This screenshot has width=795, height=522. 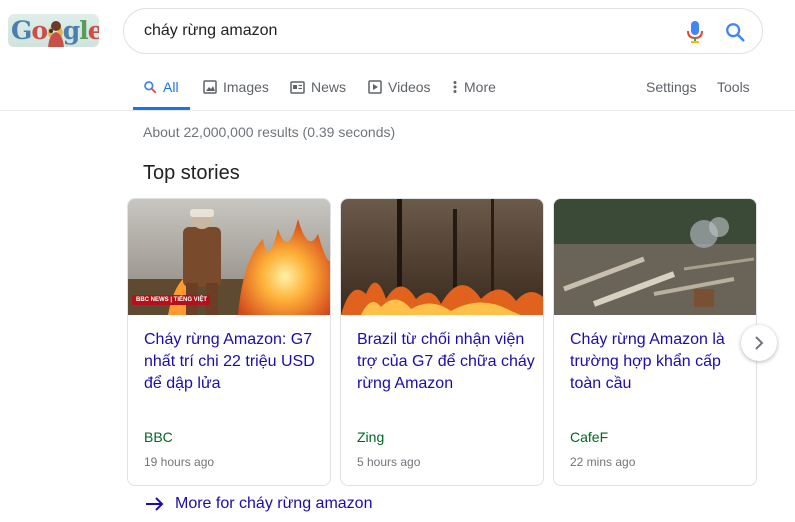 I want to click on result-stats: About 22,000,000 results (0.39 seconds), so click(x=269, y=132).